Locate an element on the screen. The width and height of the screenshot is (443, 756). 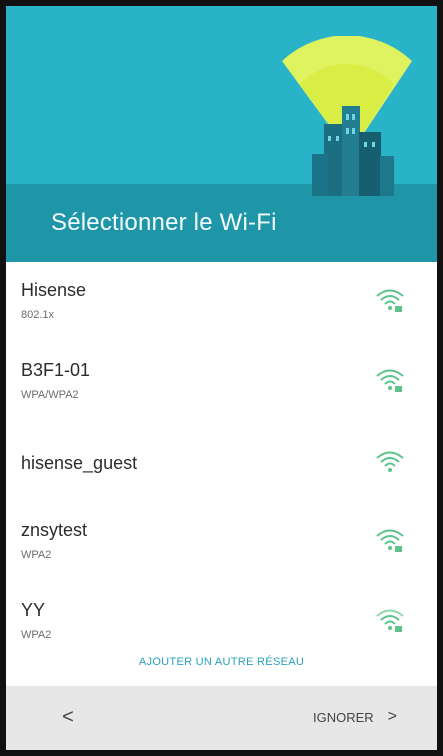
wifi-network-item: B3F1-01 WPA/WPA2 is located at coordinates (221, 382).